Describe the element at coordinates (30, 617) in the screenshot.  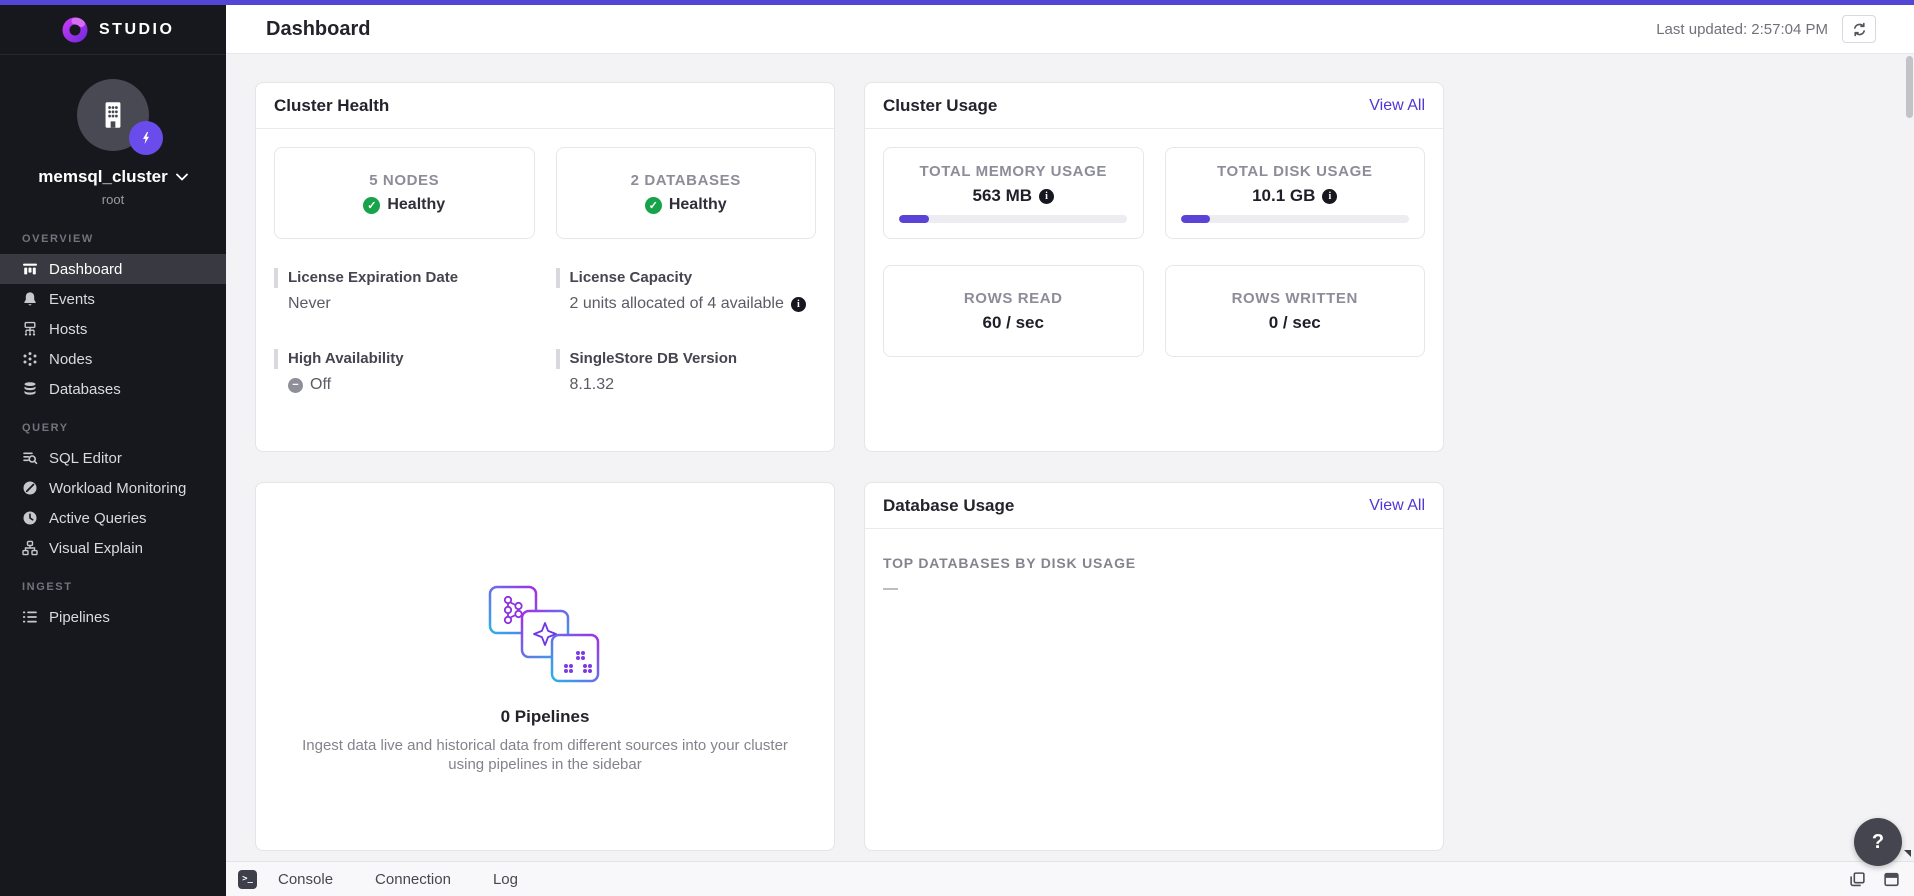
I see `pipelines-icon` at that location.